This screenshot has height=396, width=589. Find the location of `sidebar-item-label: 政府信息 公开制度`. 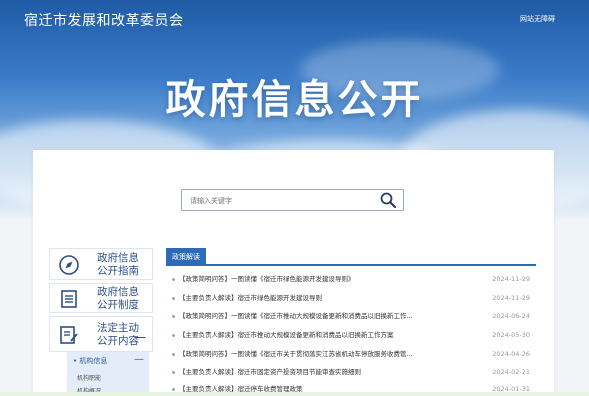

sidebar-item-label: 政府信息 公开制度 is located at coordinates (118, 298).